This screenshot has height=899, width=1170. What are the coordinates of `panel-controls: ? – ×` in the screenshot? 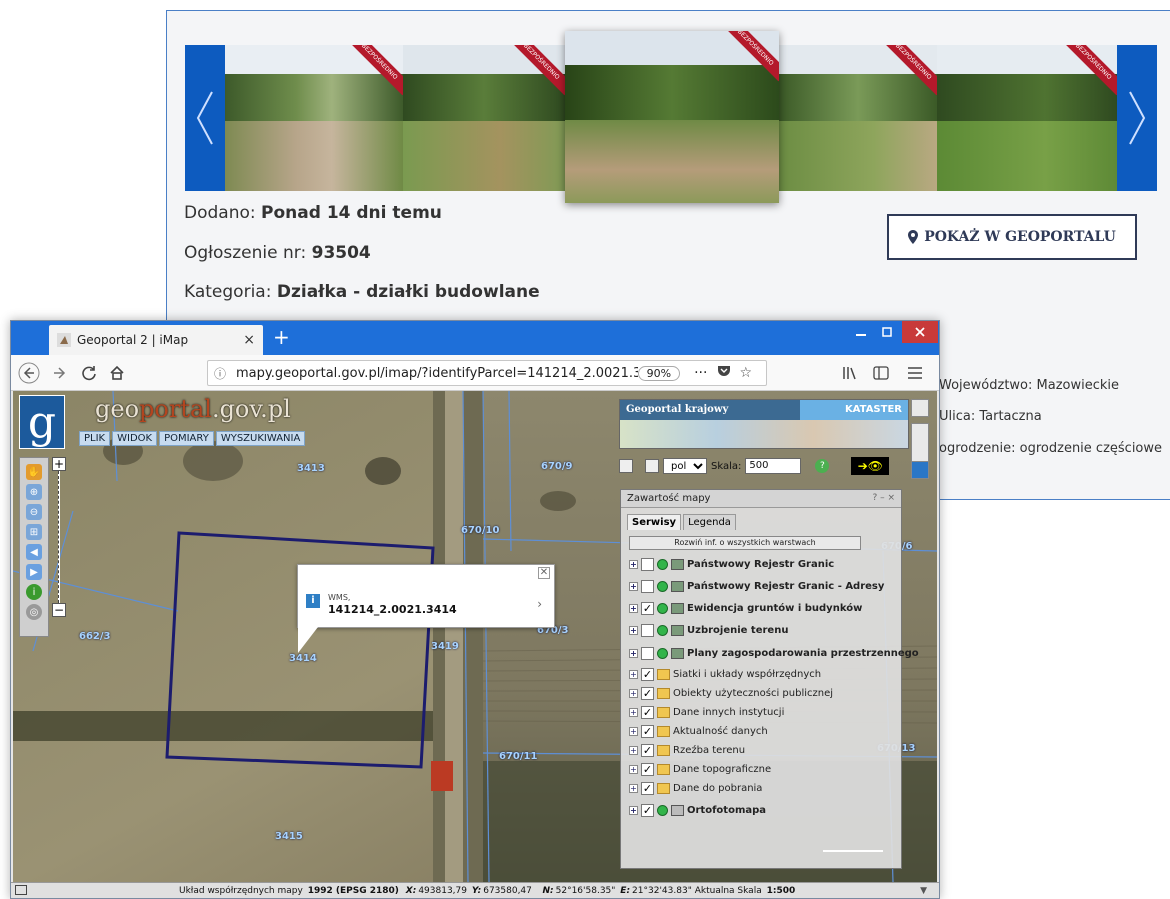 It's located at (883, 498).